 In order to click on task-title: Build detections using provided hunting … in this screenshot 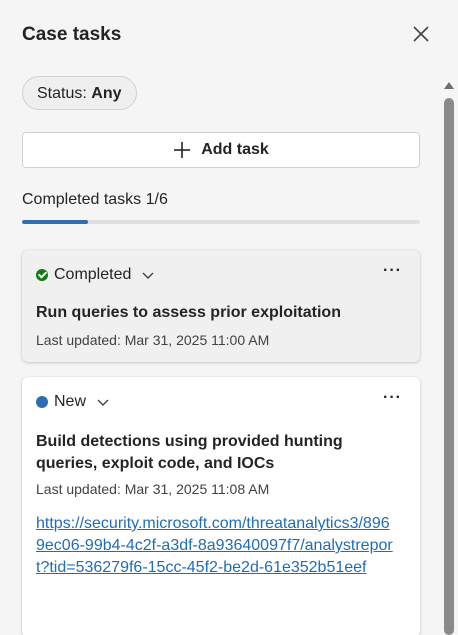, I will do `click(189, 452)`.